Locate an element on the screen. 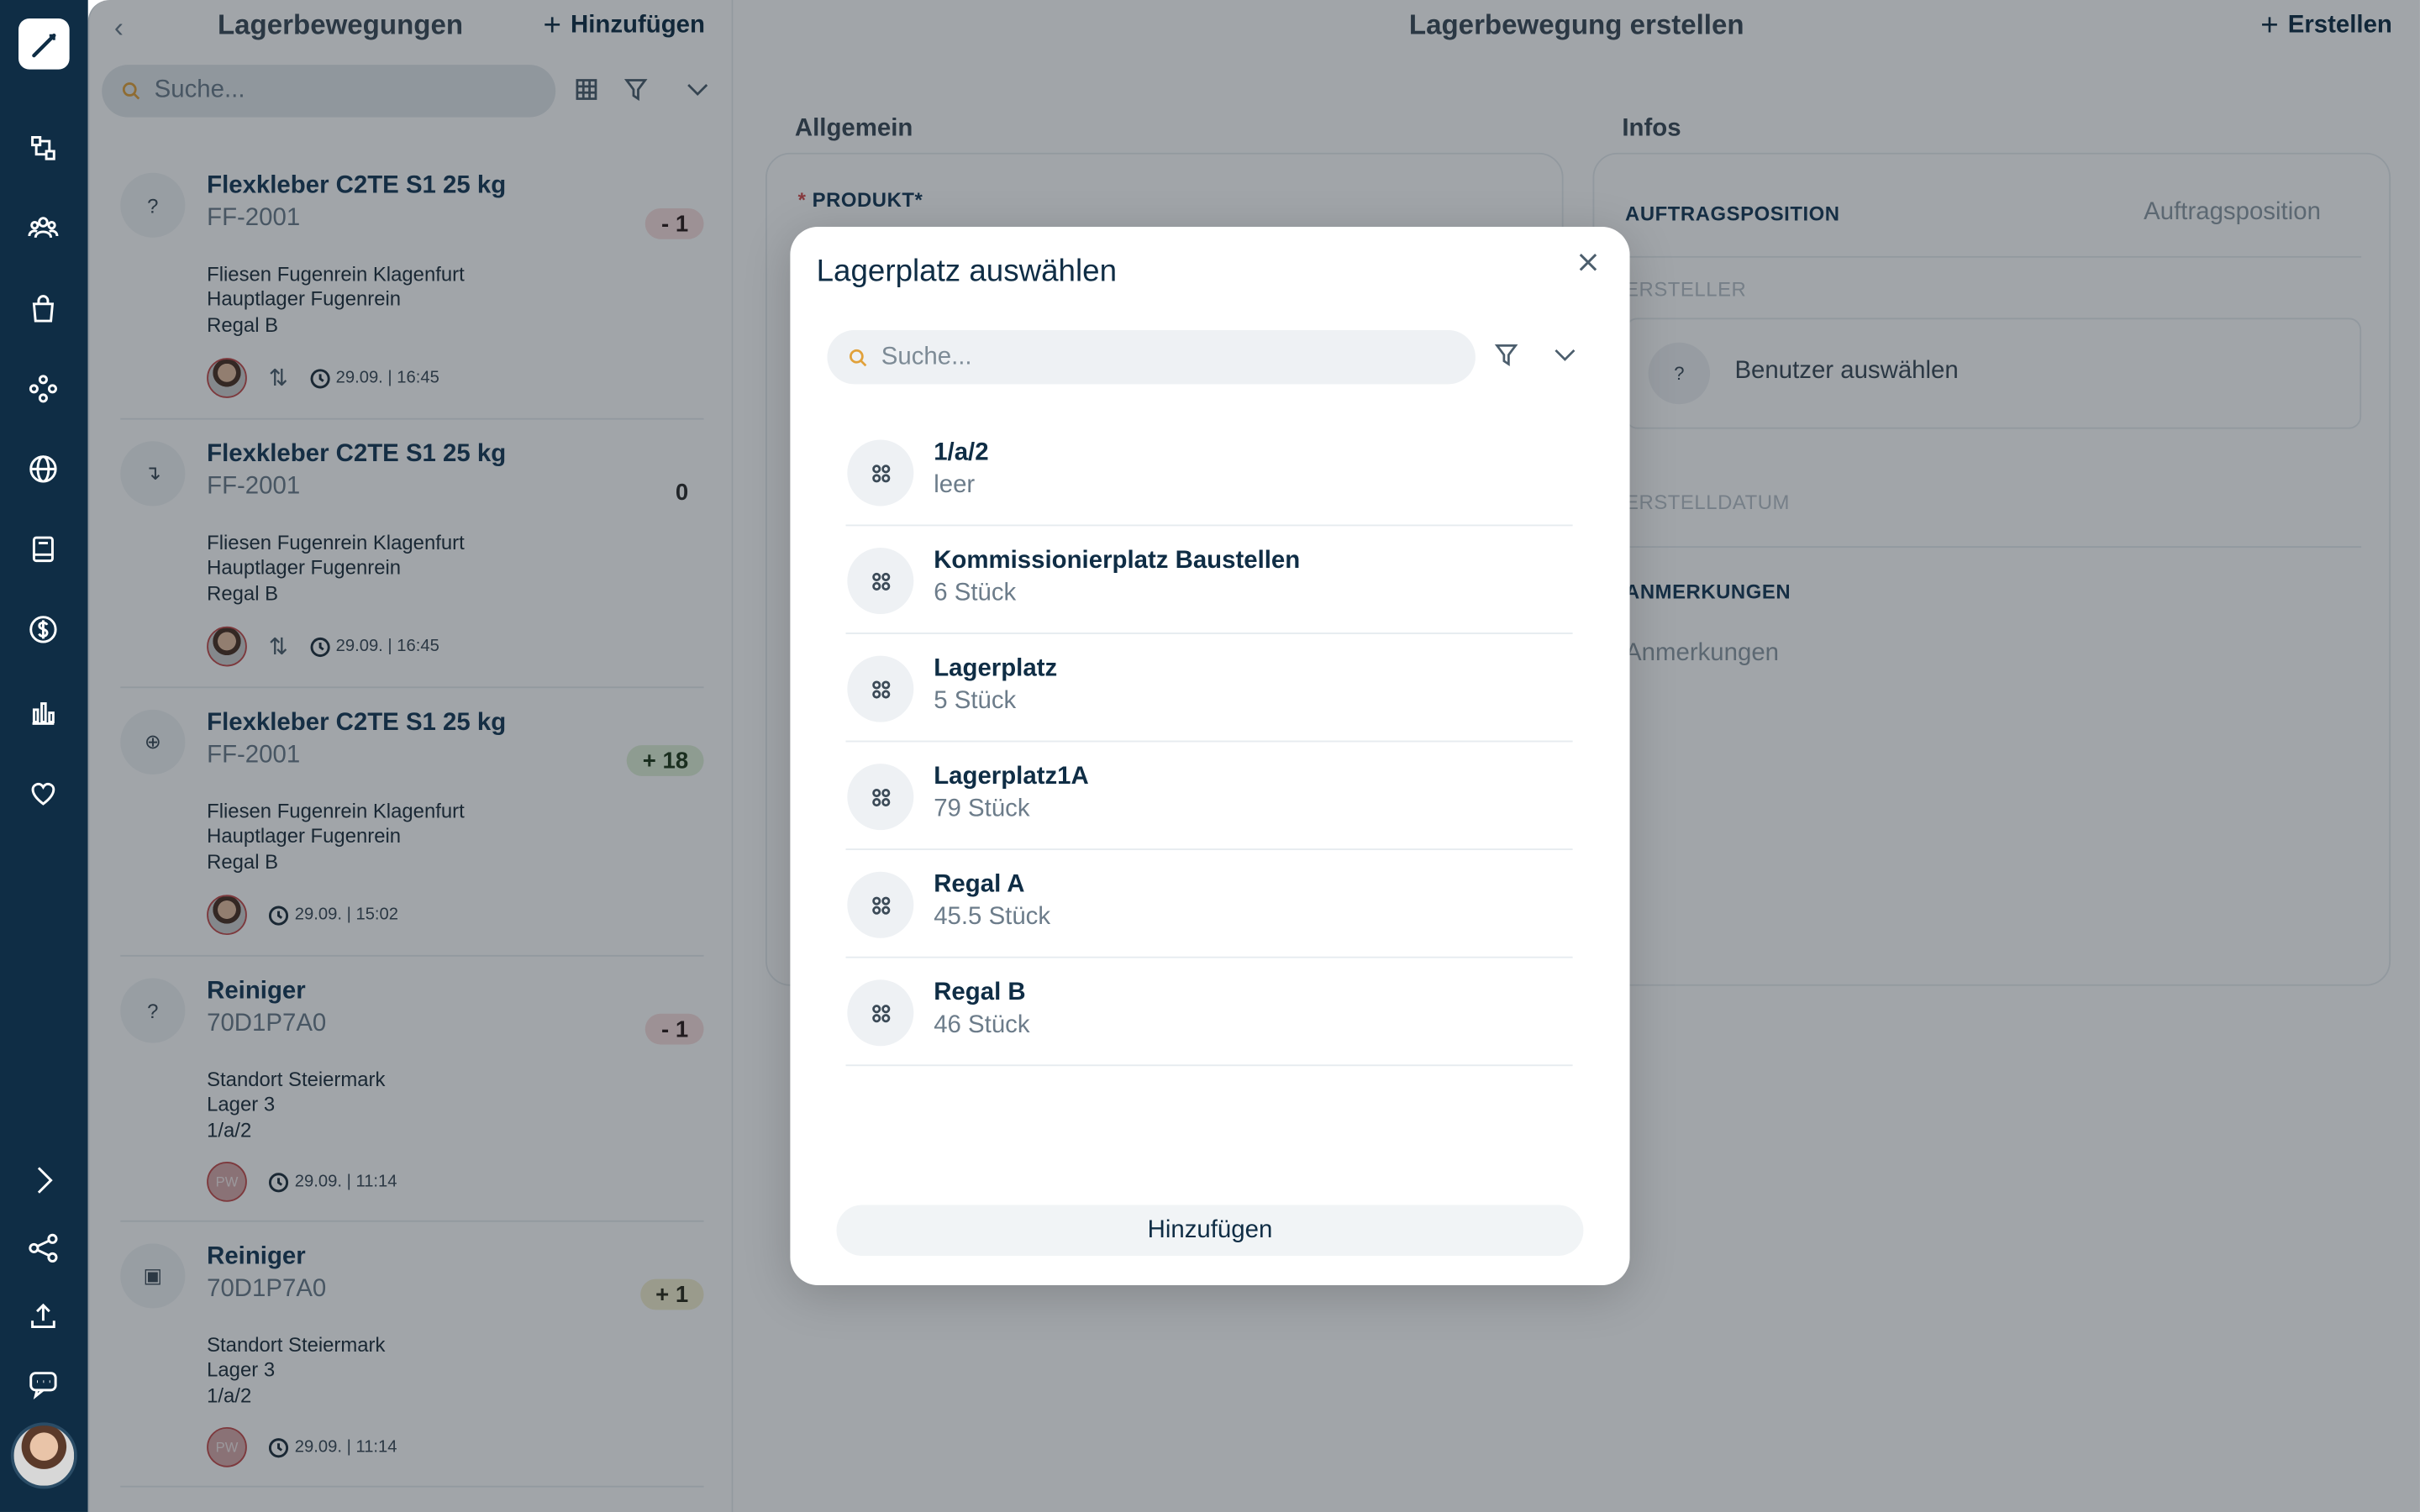  heart-icon is located at coordinates (42, 792).